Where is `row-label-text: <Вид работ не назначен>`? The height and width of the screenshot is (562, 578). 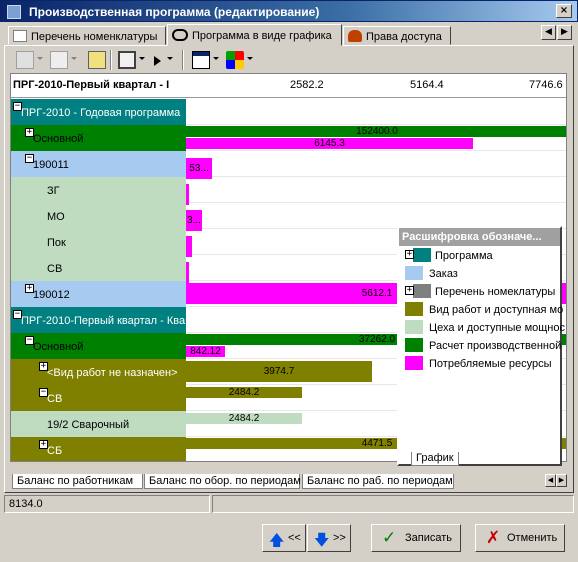
row-label-text: <Вид работ не назначен> is located at coordinates (112, 373).